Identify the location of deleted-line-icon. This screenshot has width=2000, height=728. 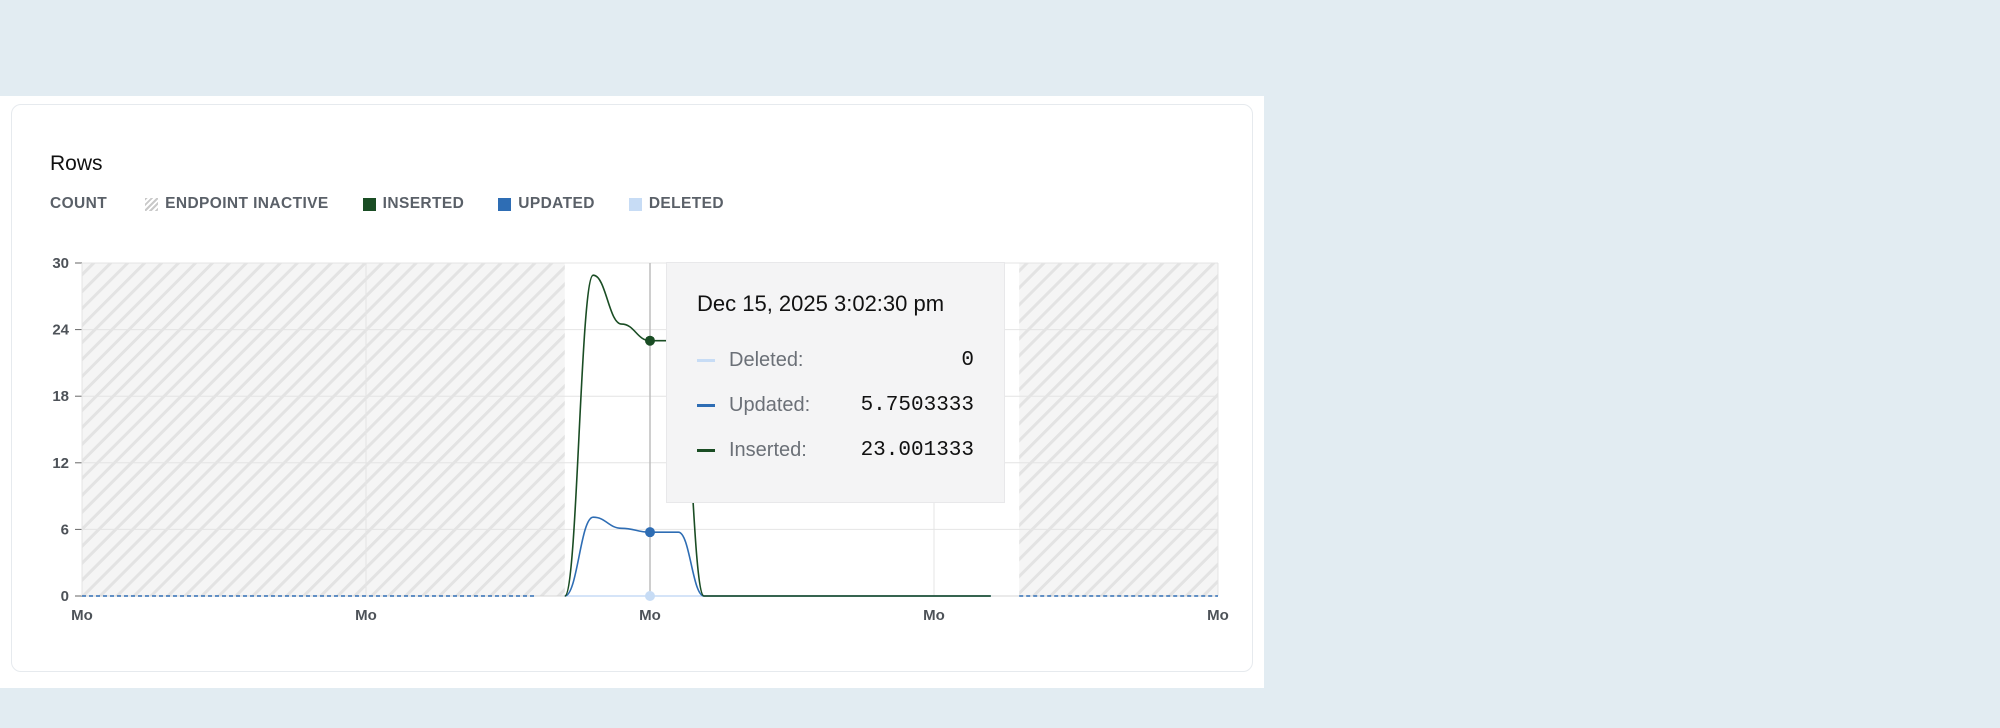
(706, 360).